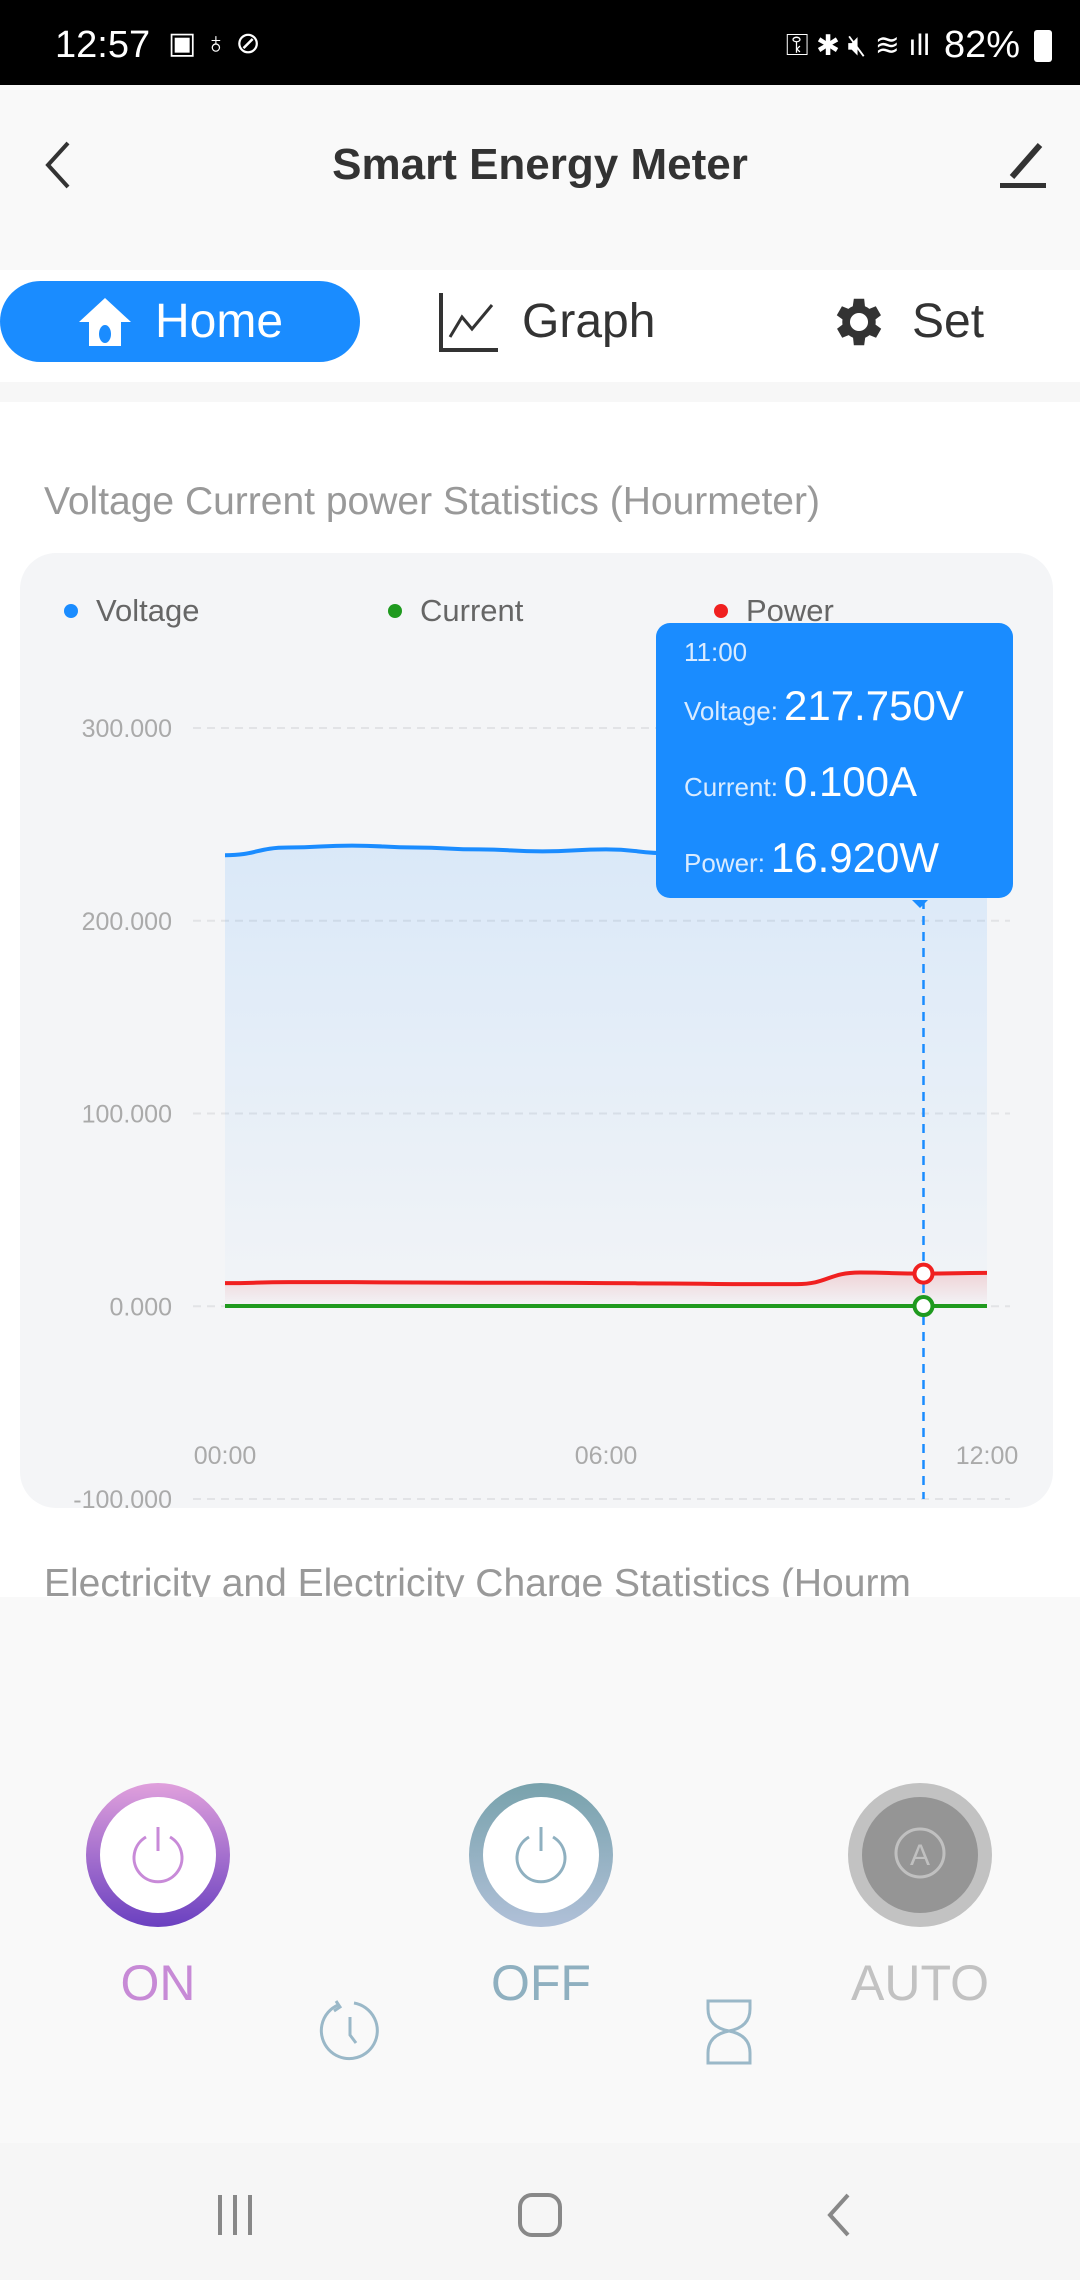 The height and width of the screenshot is (2280, 1080). What do you see at coordinates (122, 1500) in the screenshot?
I see `y-tick-label: -100.000` at bounding box center [122, 1500].